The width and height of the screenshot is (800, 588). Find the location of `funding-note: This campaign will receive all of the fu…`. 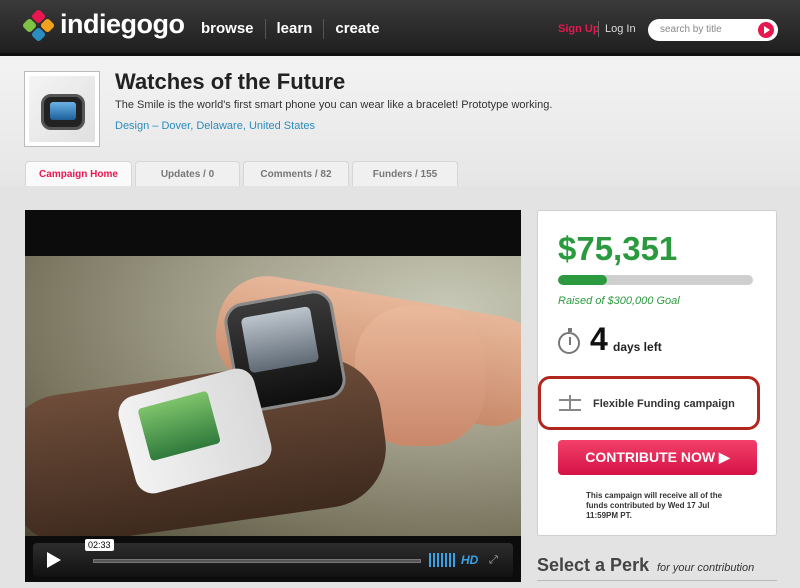

funding-note: This campaign will receive all of the fu… is located at coordinates (654, 505).